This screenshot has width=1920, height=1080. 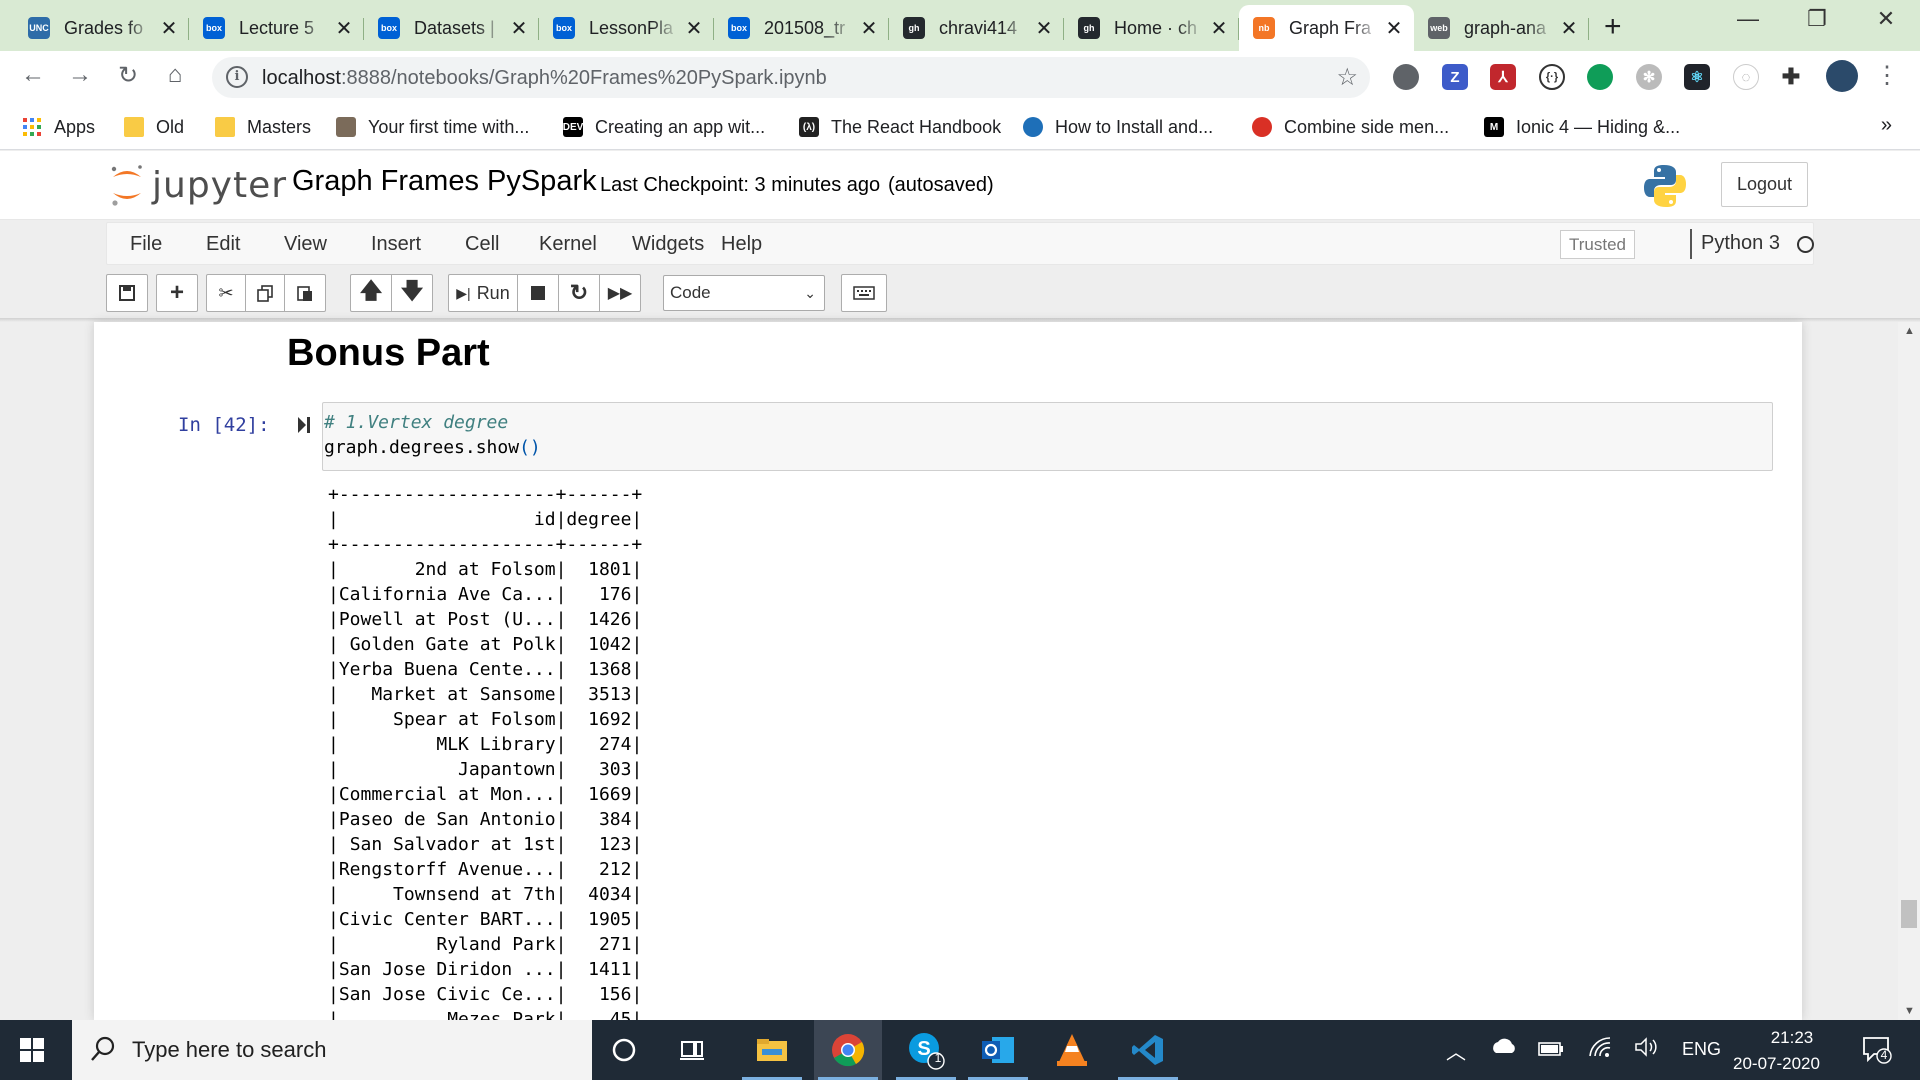 What do you see at coordinates (1455, 77) in the screenshot?
I see `zotero-icon: Z` at bounding box center [1455, 77].